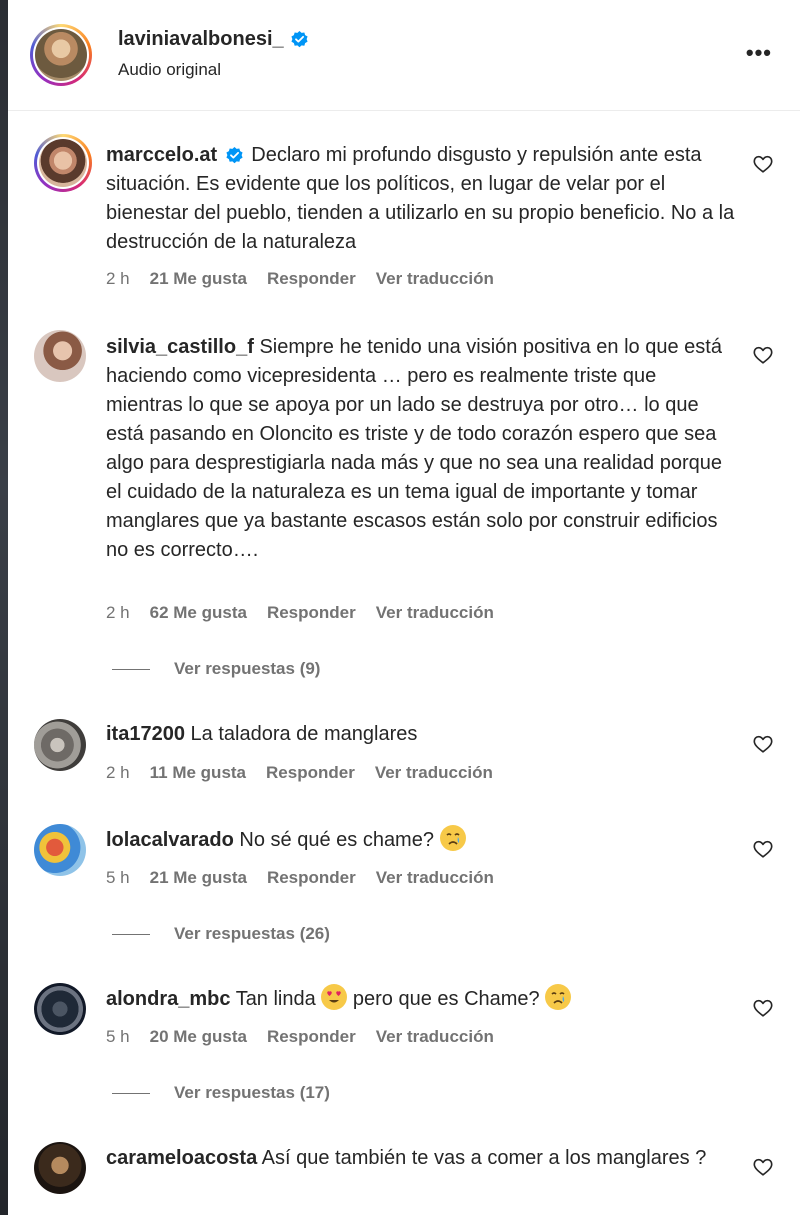 The width and height of the screenshot is (800, 1215). Describe the element at coordinates (201, 39) in the screenshot. I see `header-username: laviniavalbonesi_` at that location.